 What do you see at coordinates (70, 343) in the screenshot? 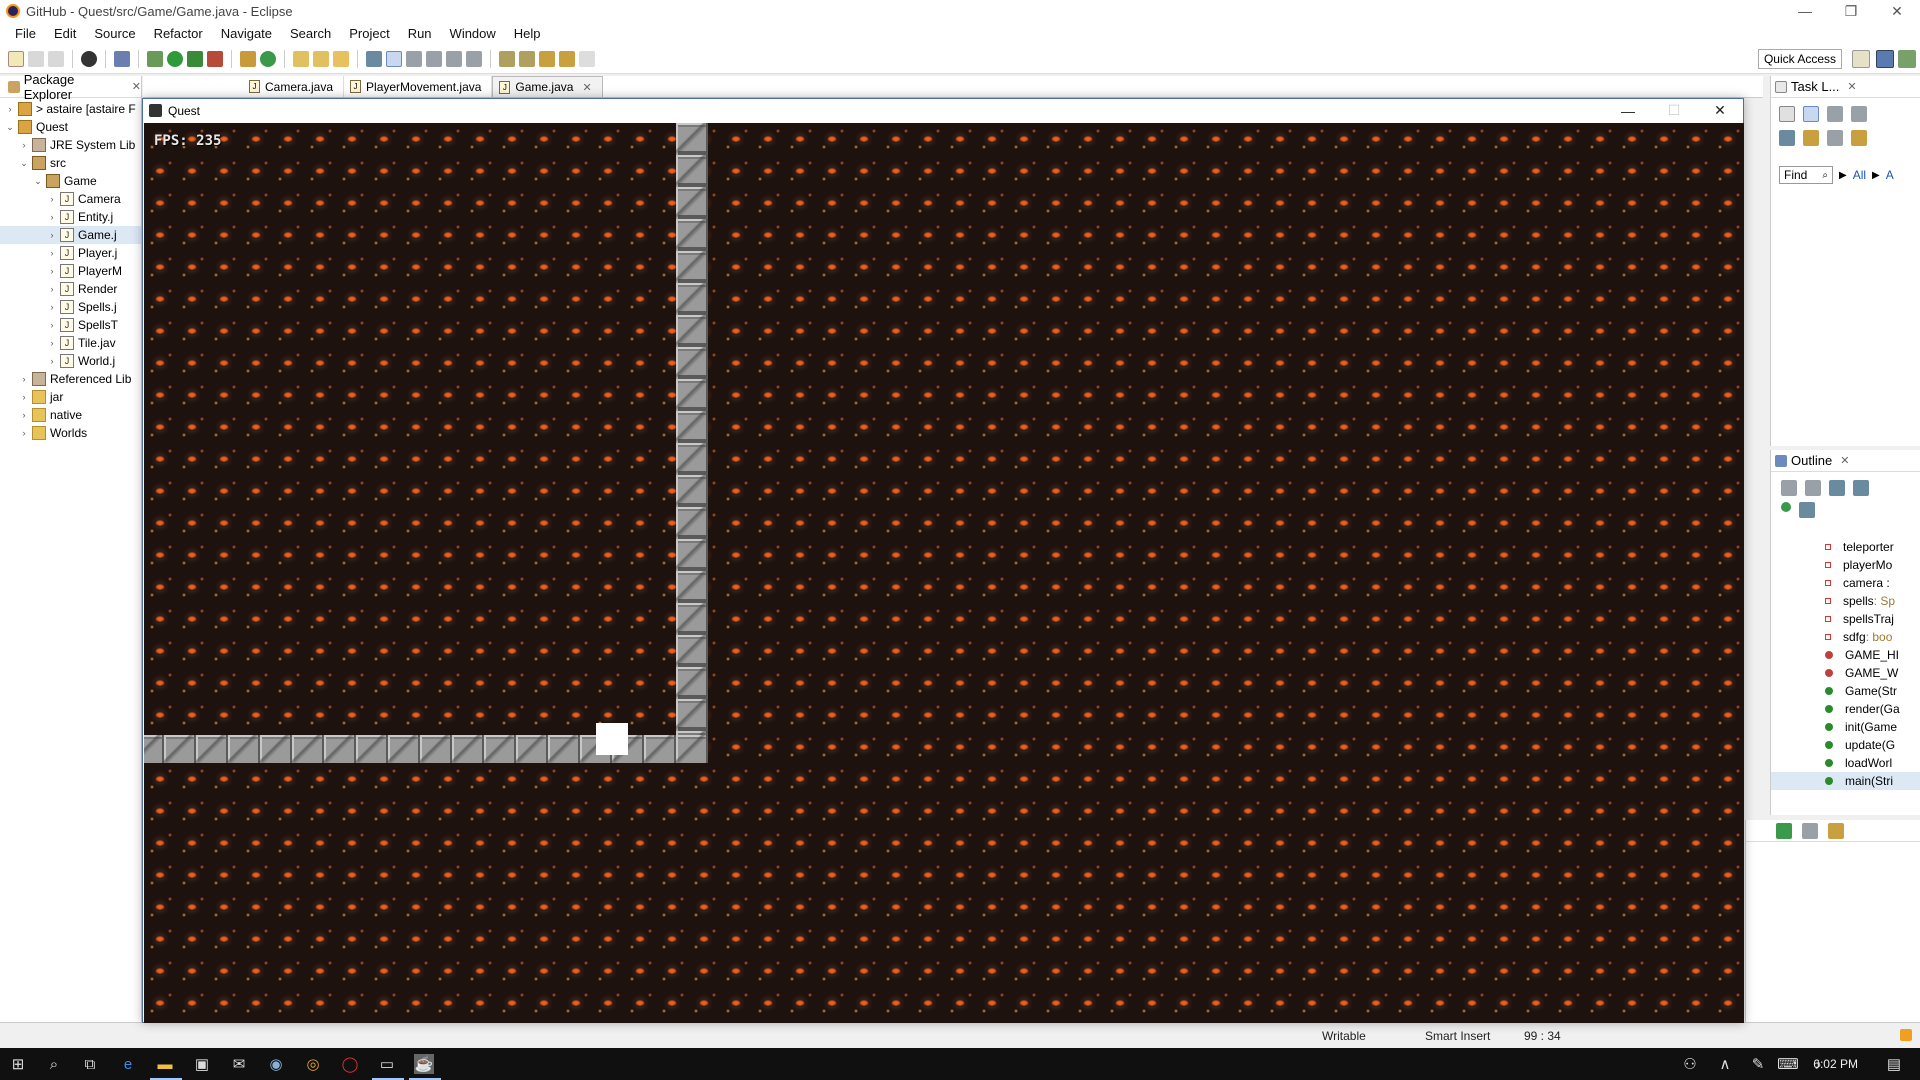
I see `tree-item: › J Tile.jav` at bounding box center [70, 343].